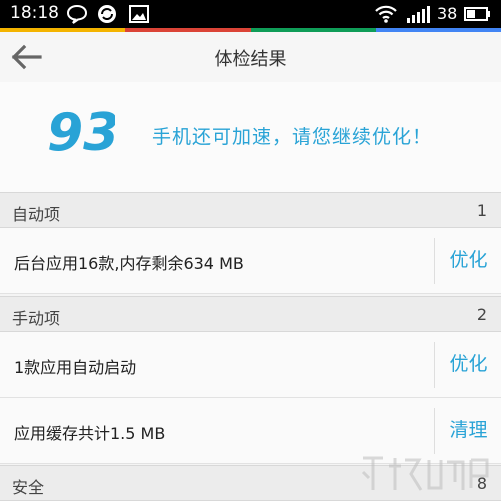 Image resolution: width=501 pixels, height=501 pixels. What do you see at coordinates (425, 473) in the screenshot?
I see `watermark-logo` at bounding box center [425, 473].